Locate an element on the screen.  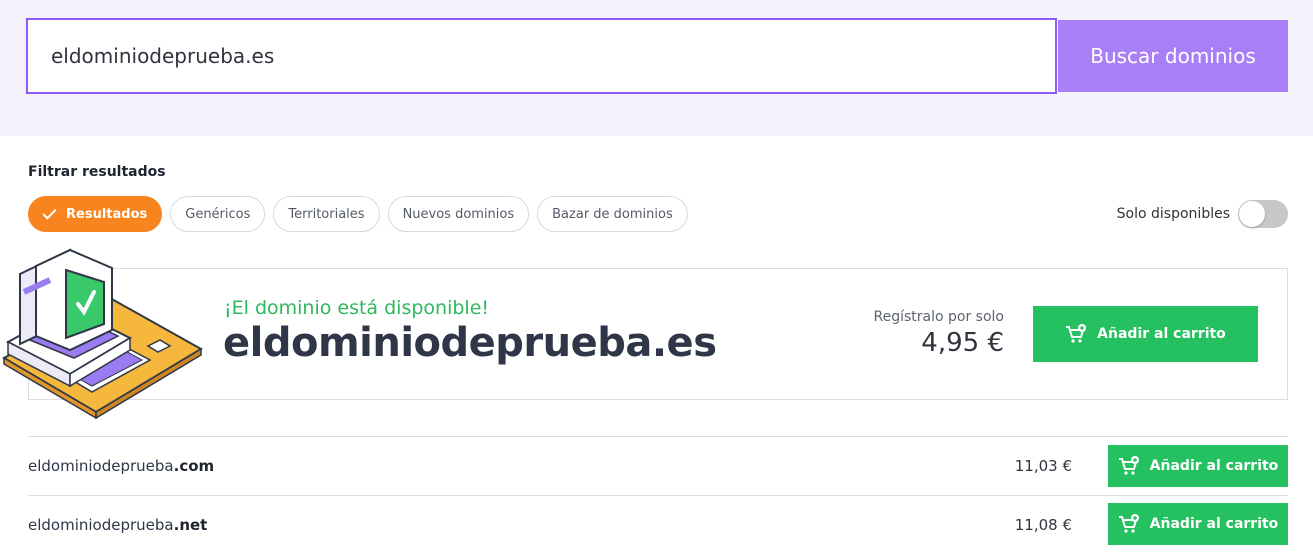
filter-chip-label: Territoriales is located at coordinates (326, 214).